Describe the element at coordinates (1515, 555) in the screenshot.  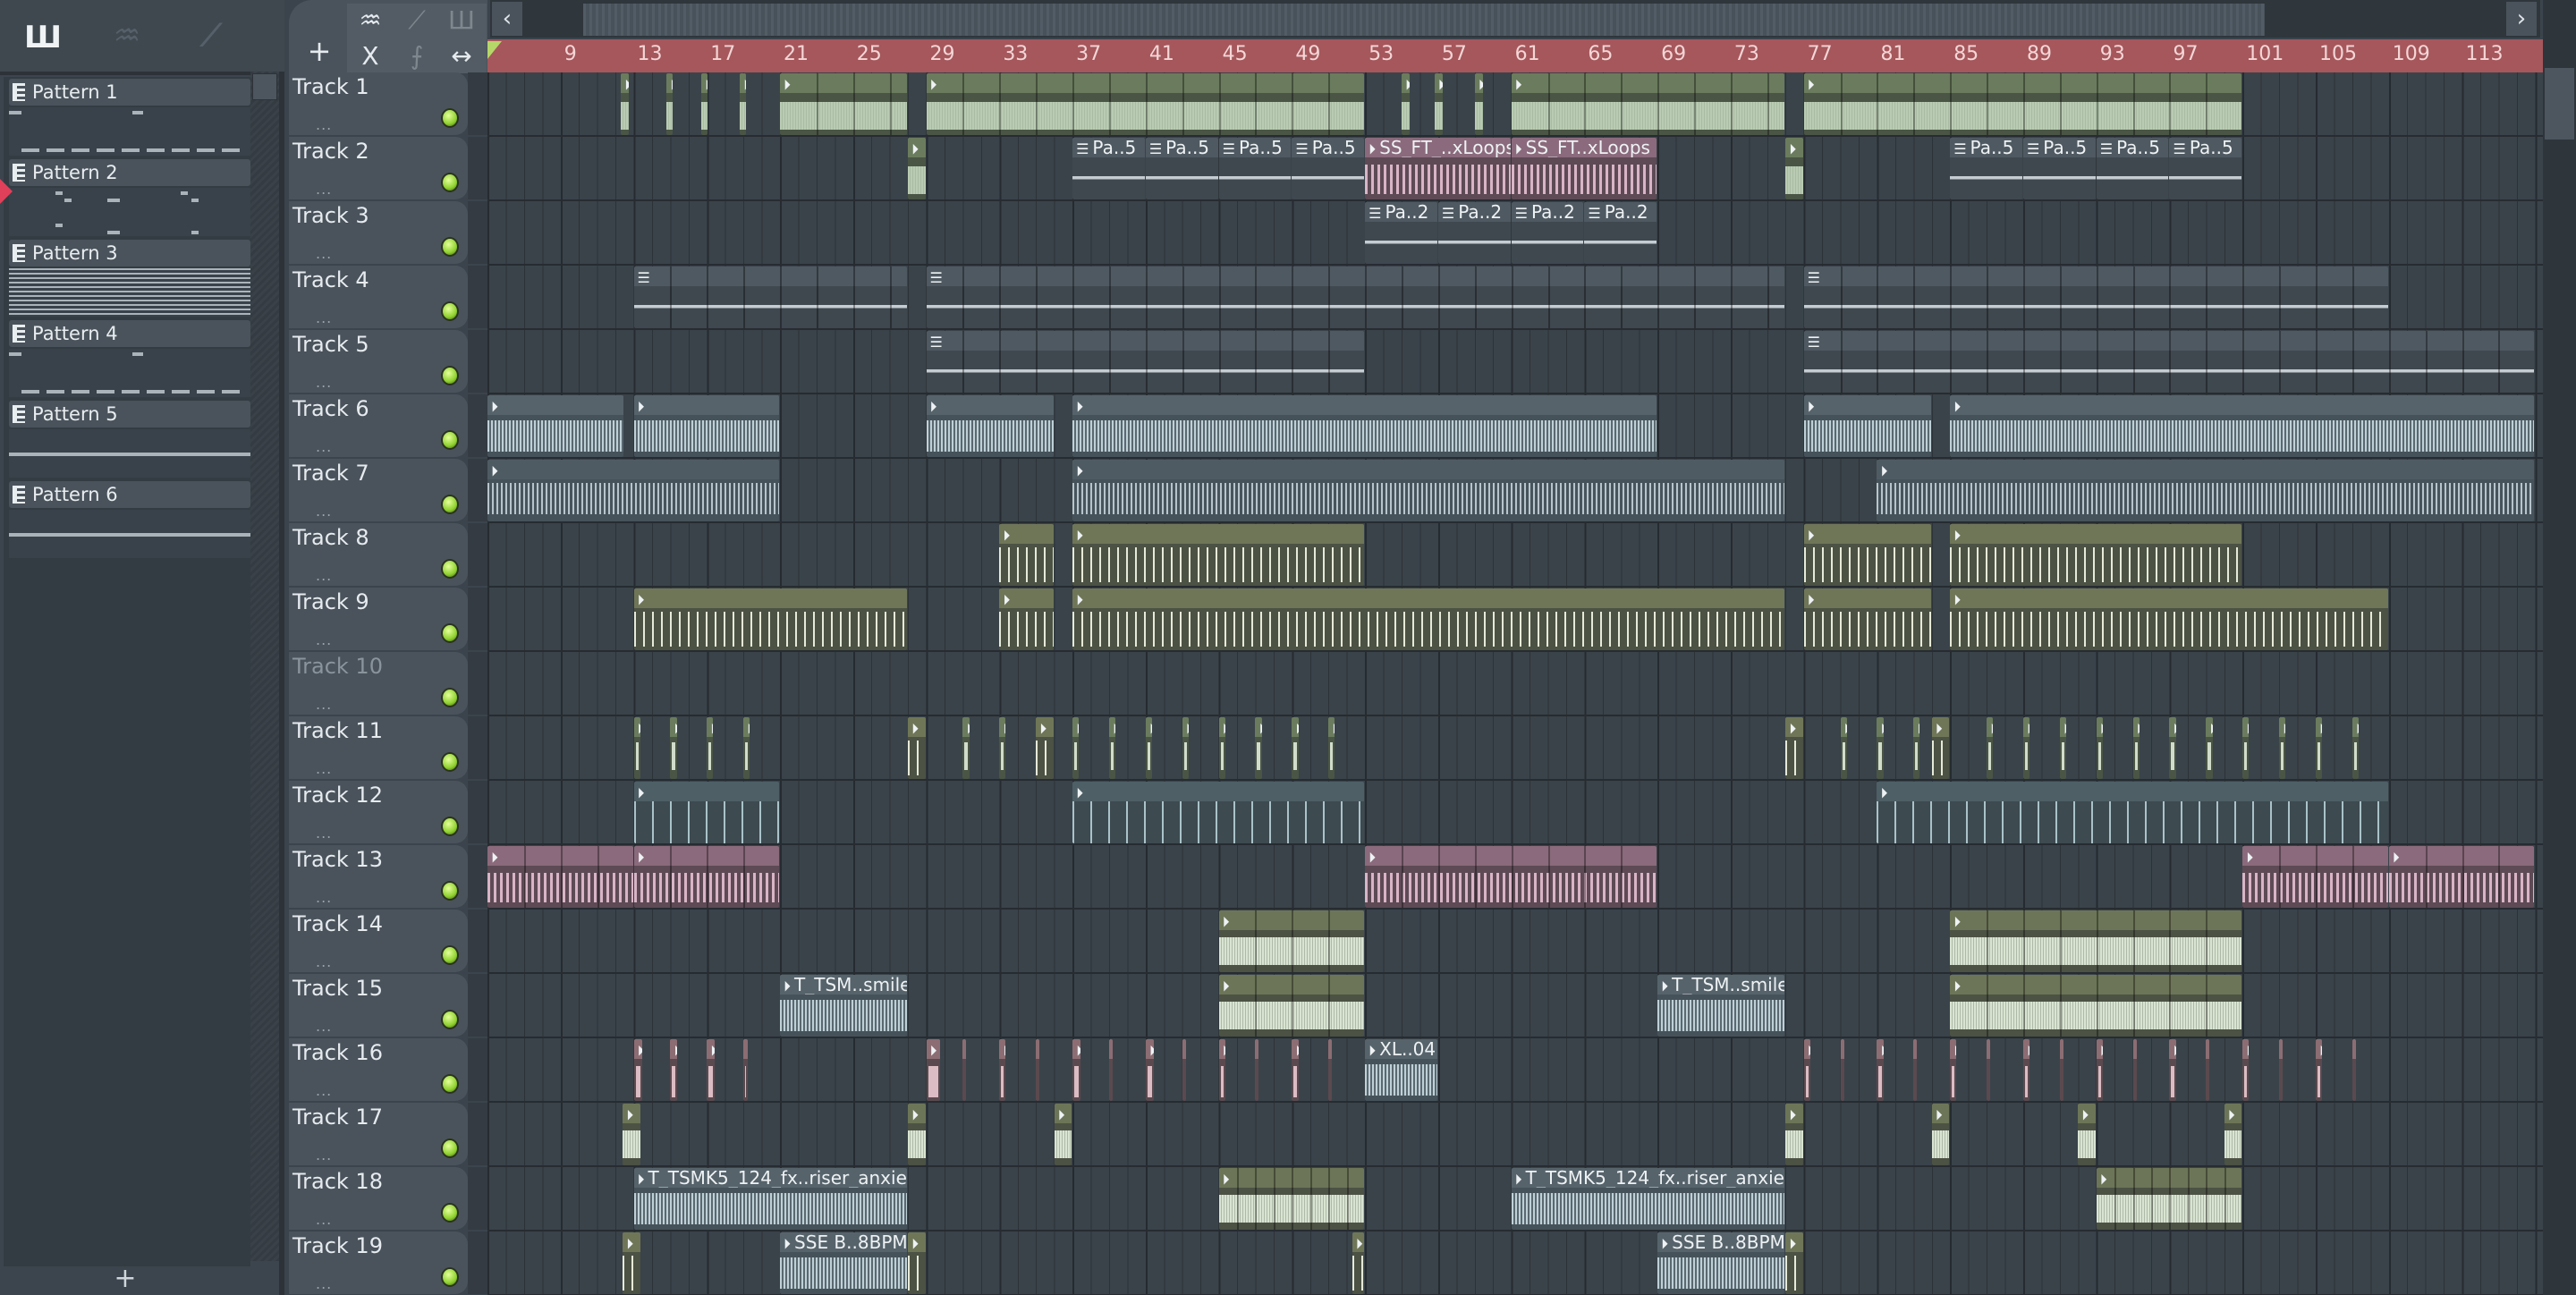
I see `track-lane: ⏵ ⏵ ⏵ ⏵` at that location.